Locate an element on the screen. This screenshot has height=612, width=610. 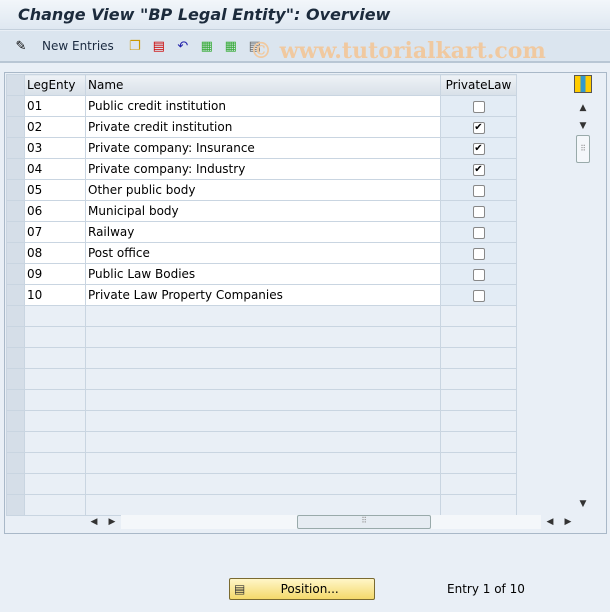
column-settings-icon is located at coordinates (583, 84).